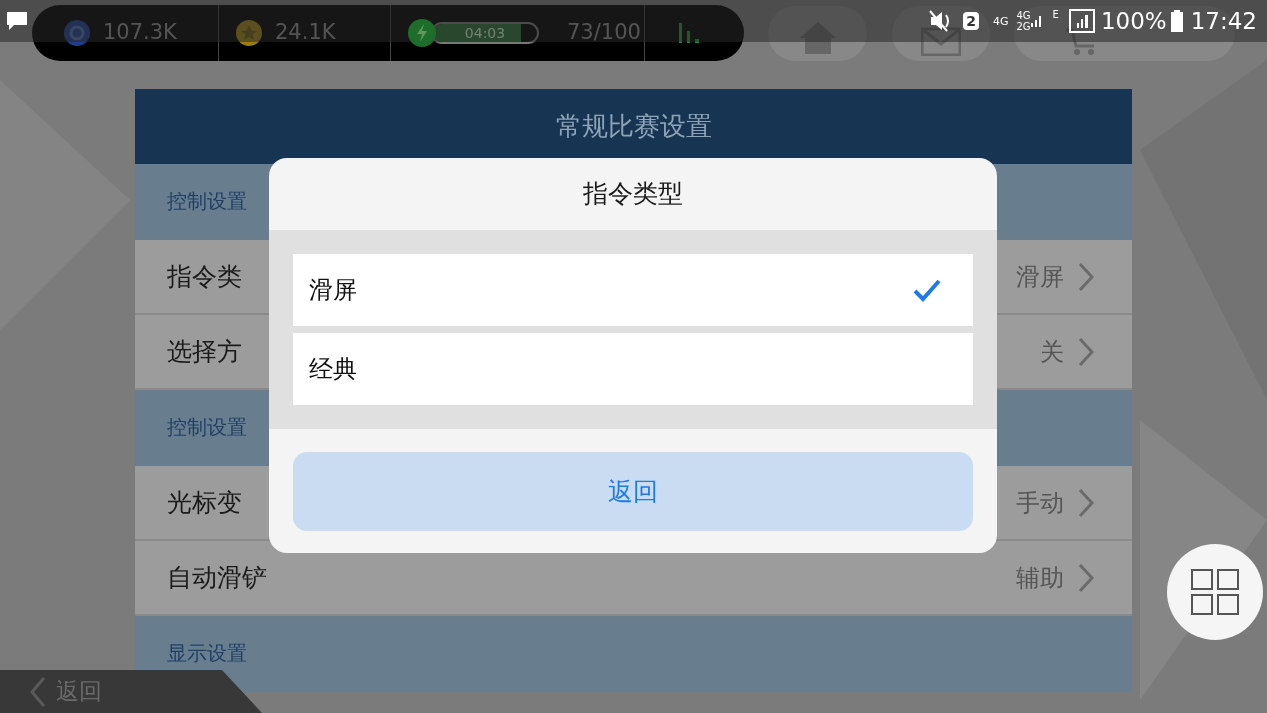 The width and height of the screenshot is (1267, 713). Describe the element at coordinates (38, 691) in the screenshot. I see `chevron-left-icon` at that location.